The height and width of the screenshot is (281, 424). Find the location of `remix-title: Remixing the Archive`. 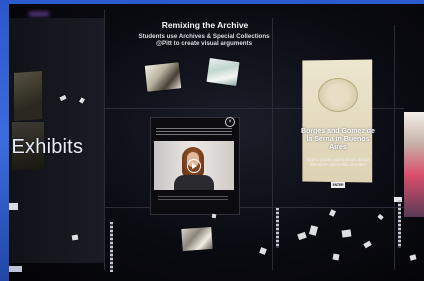

remix-title: Remixing the Archive is located at coordinates (205, 25).